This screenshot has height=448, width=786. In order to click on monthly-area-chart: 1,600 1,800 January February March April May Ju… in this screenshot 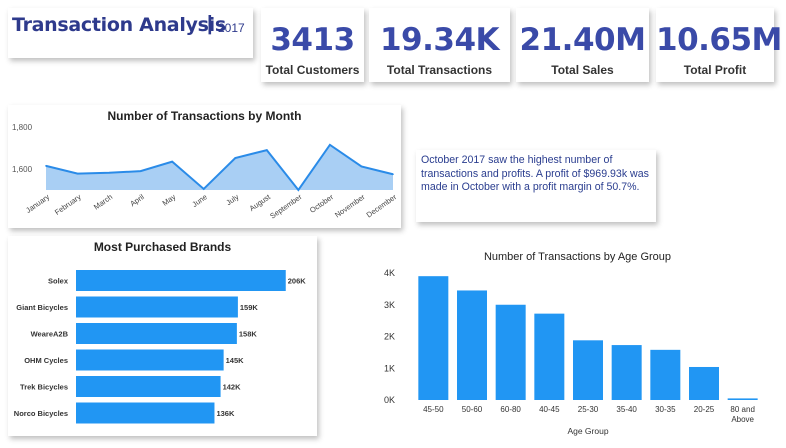, I will do `click(205, 172)`.